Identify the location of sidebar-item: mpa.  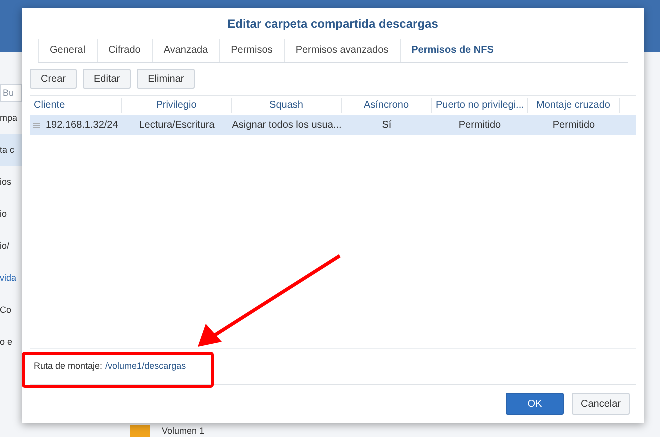
(11, 118).